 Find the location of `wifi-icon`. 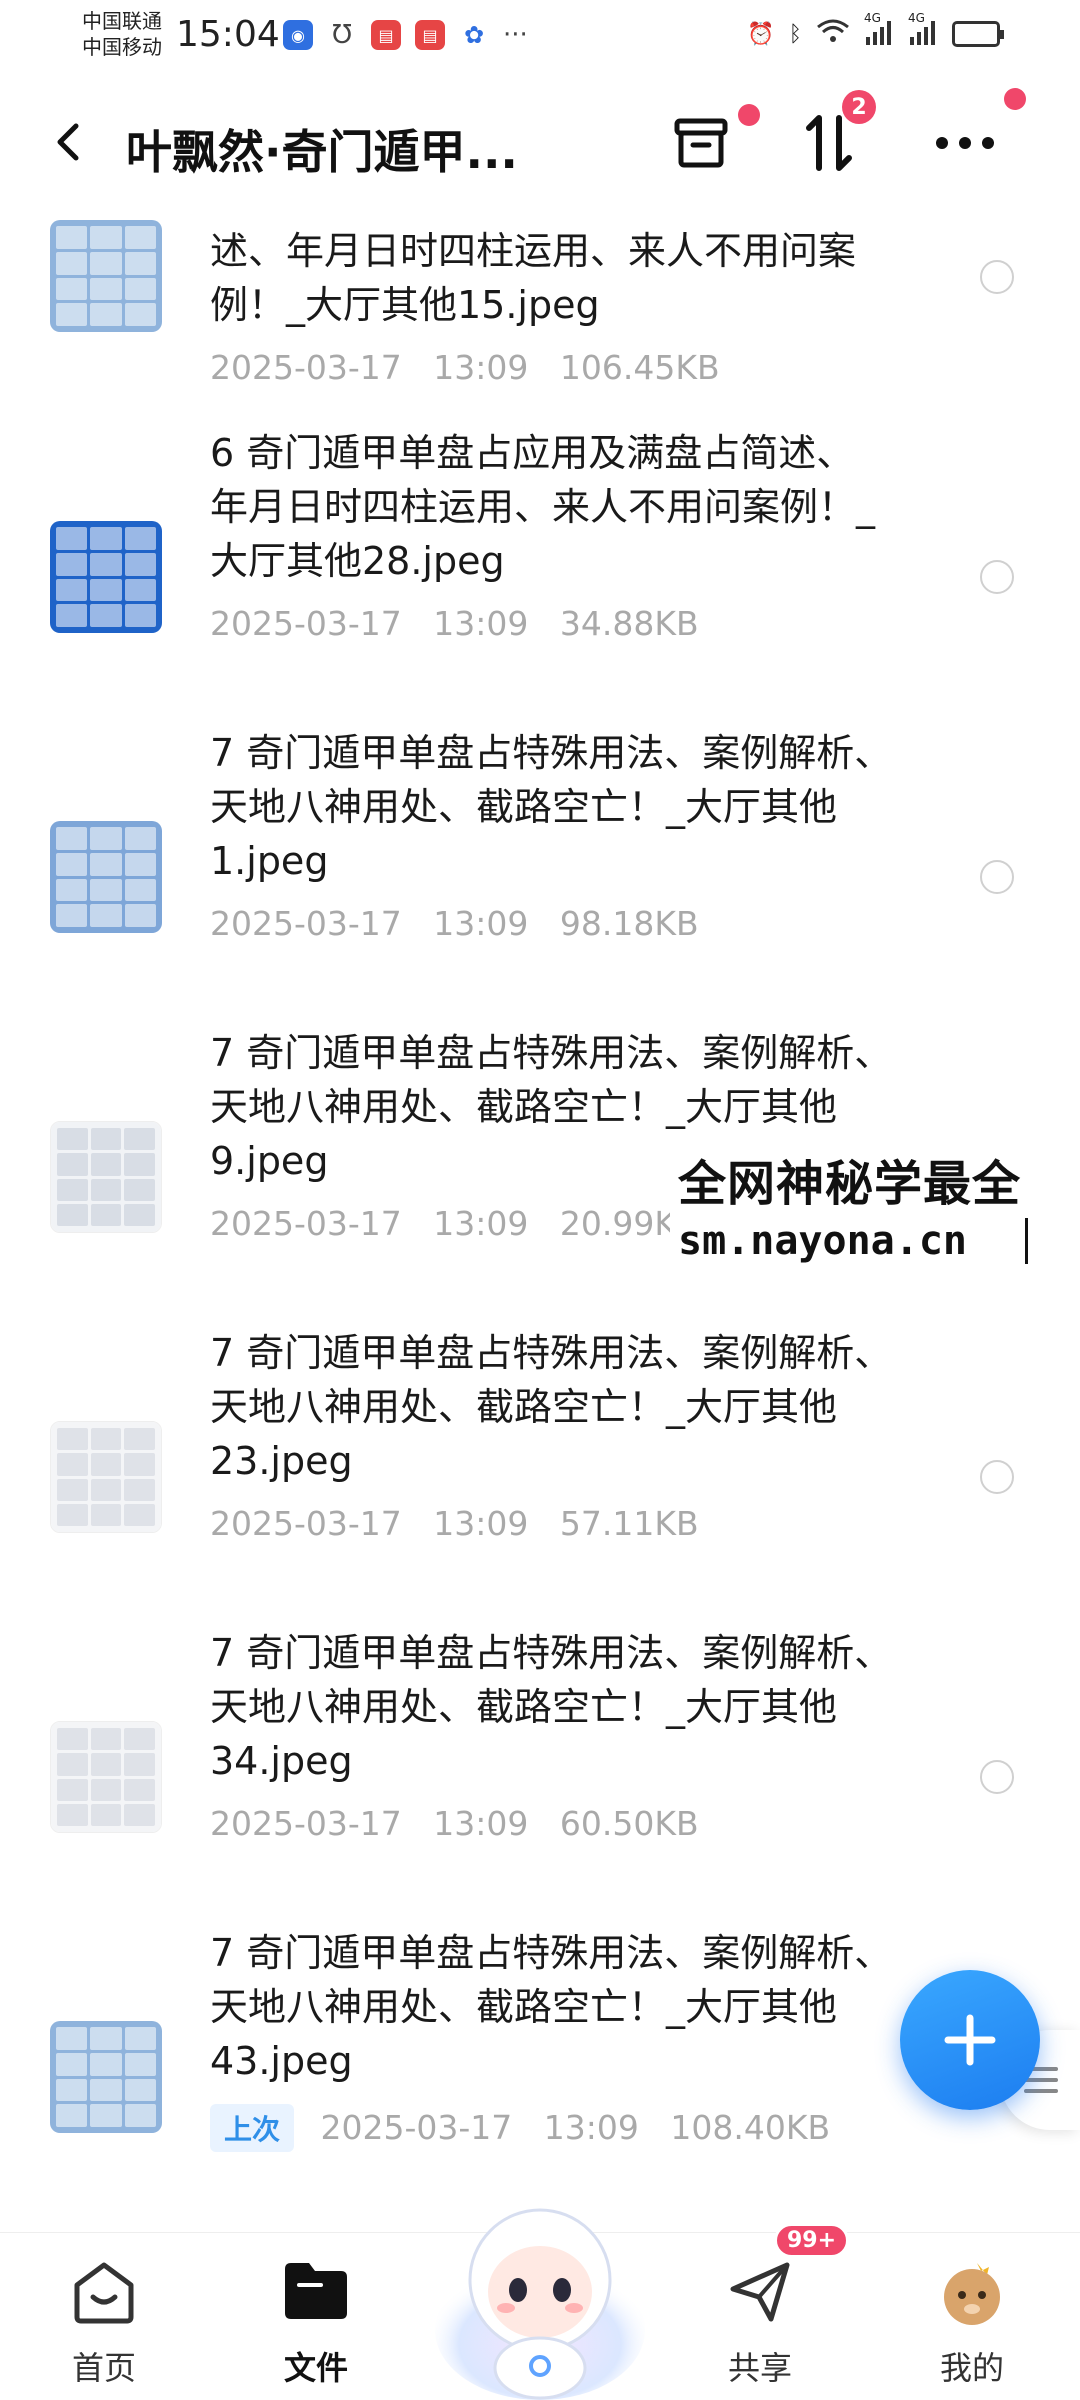

wifi-icon is located at coordinates (833, 34).